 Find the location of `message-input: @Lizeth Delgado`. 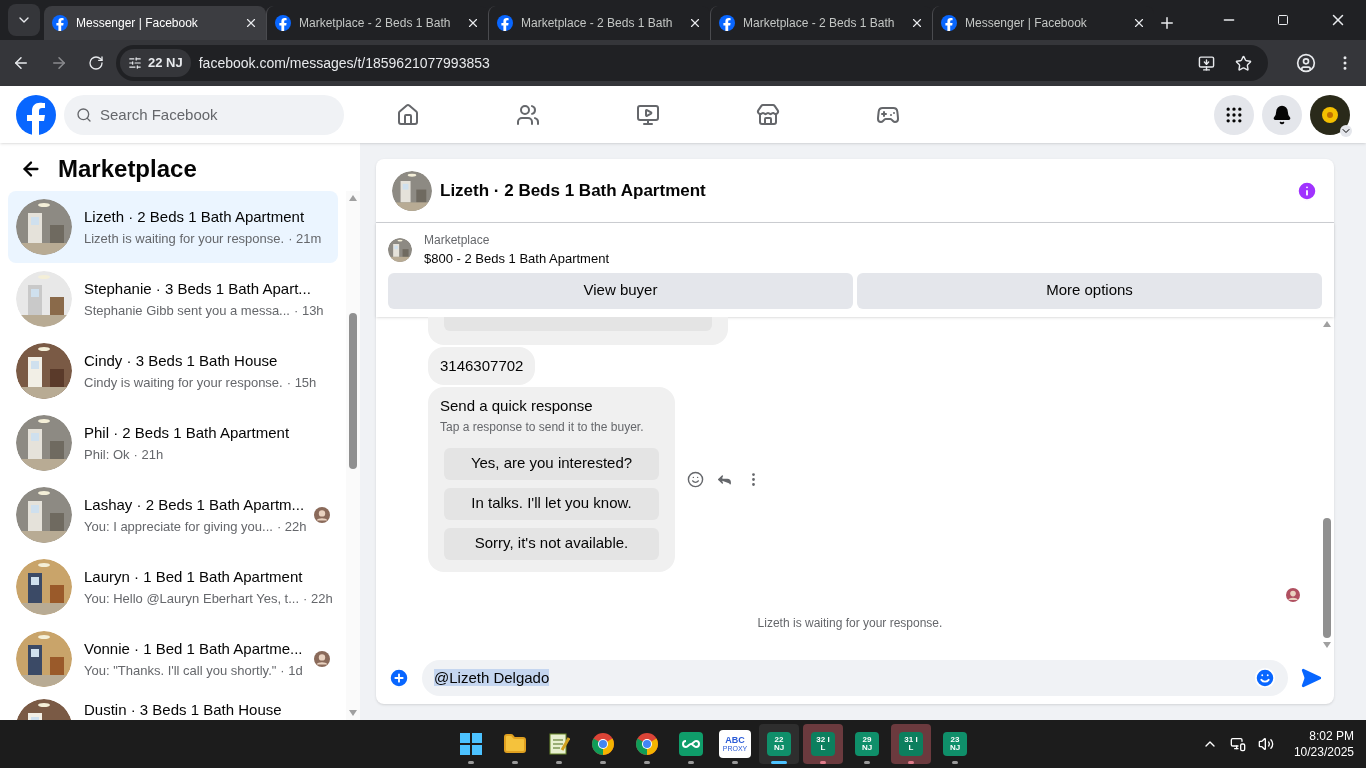

message-input: @Lizeth Delgado is located at coordinates (855, 678).